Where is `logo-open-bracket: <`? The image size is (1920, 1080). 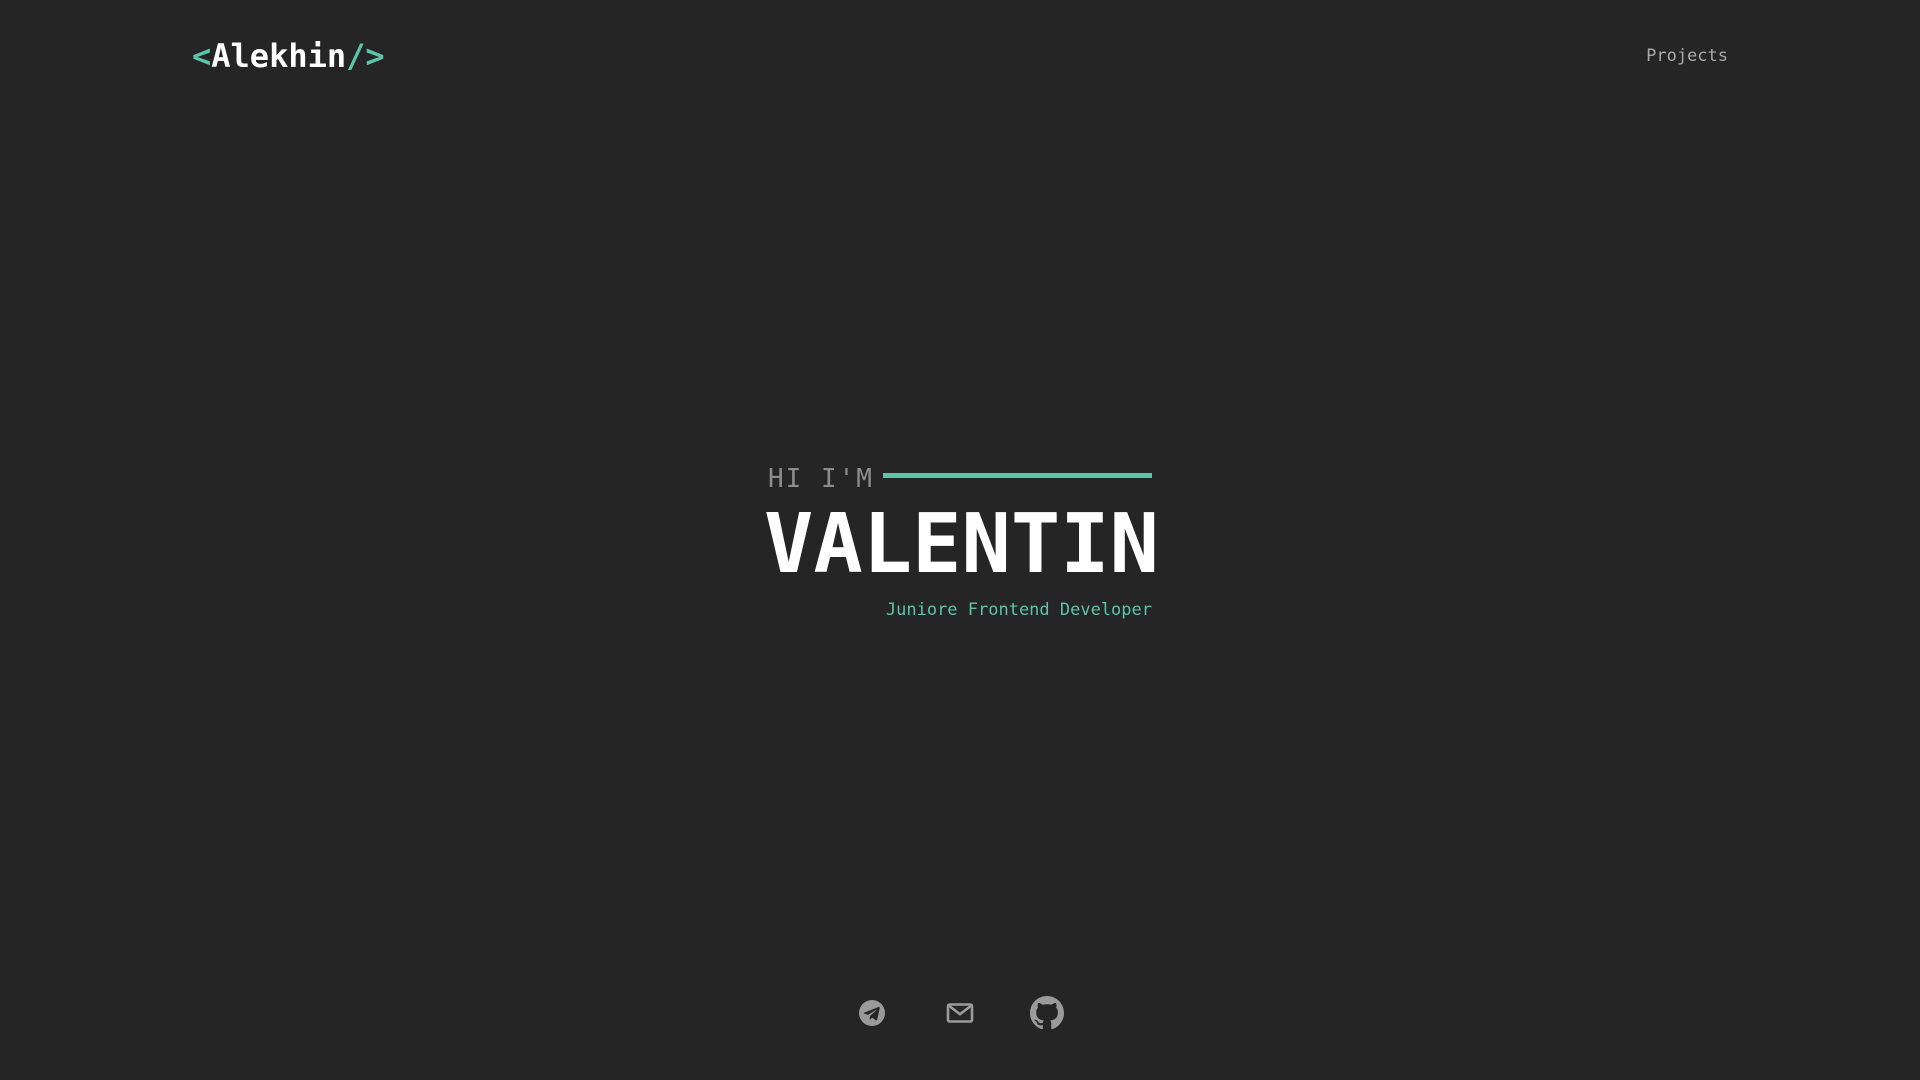 logo-open-bracket: < is located at coordinates (202, 56).